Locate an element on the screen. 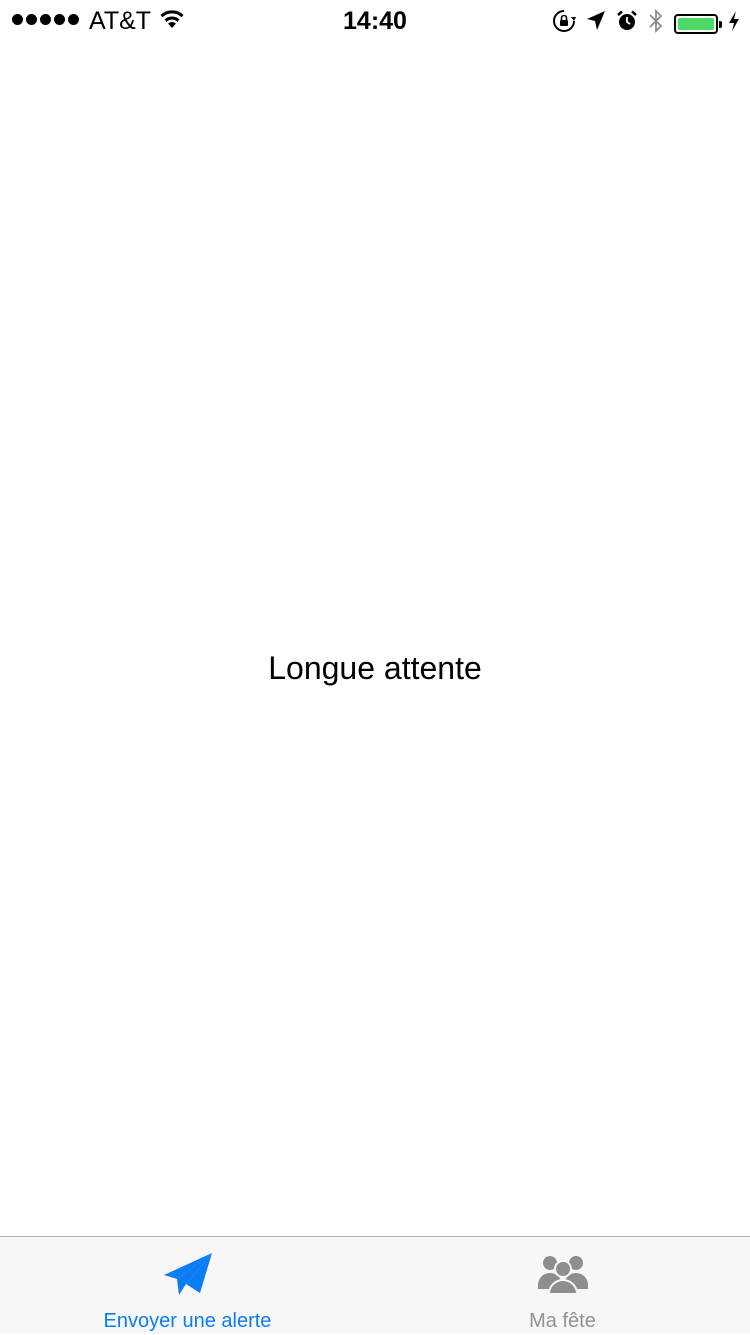  status-bar: AT&T 14:40 is located at coordinates (375, 20).